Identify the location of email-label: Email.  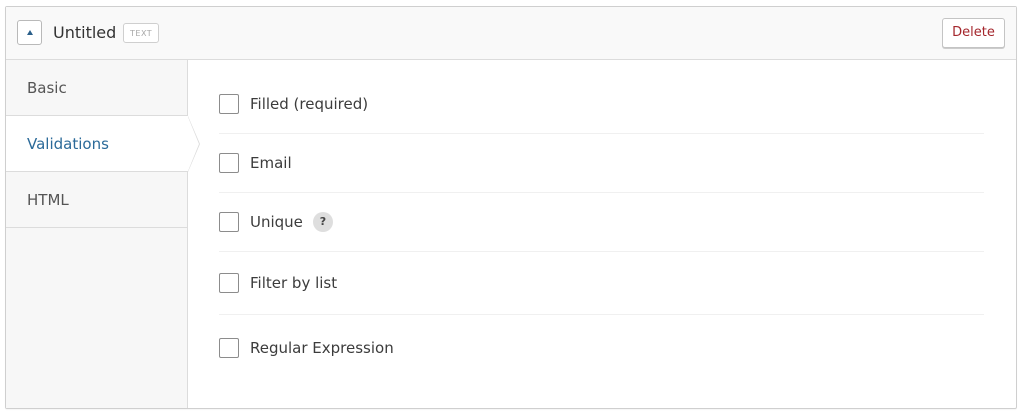
(271, 163).